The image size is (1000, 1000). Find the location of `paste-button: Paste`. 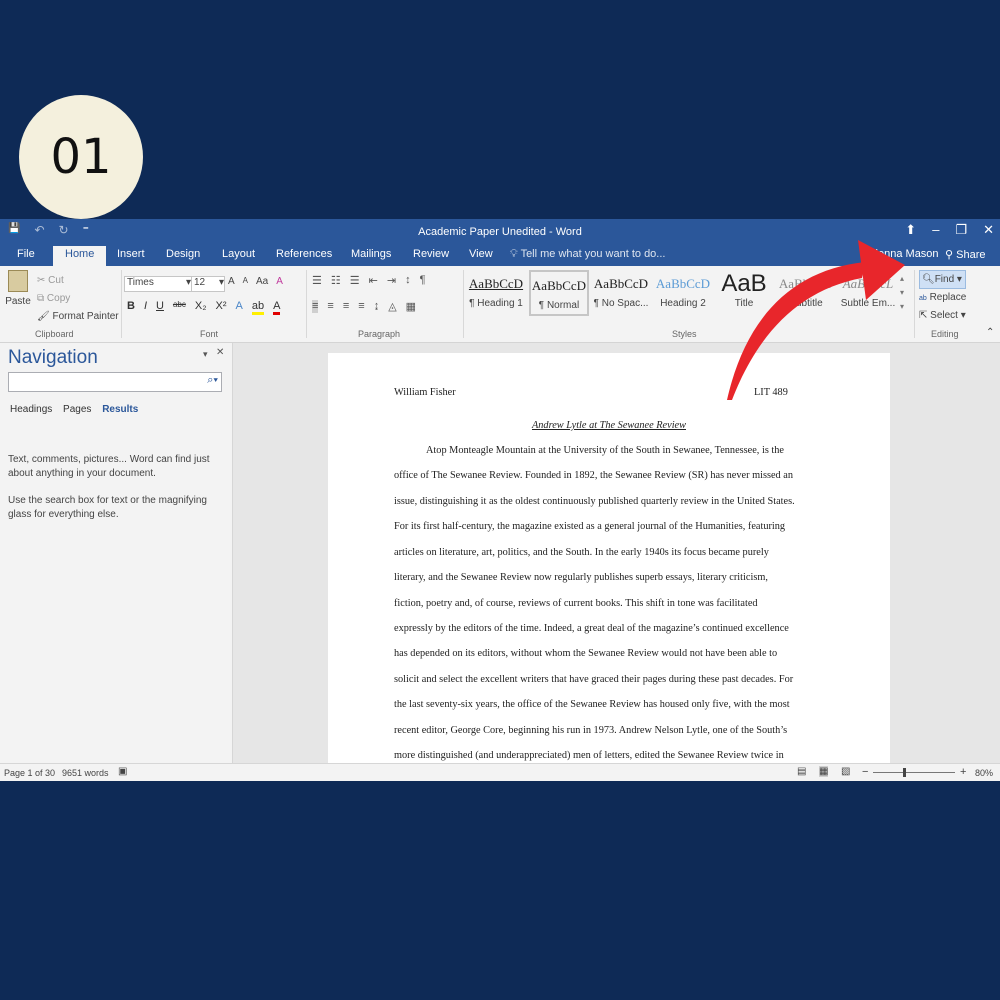

paste-button: Paste is located at coordinates (18, 288).